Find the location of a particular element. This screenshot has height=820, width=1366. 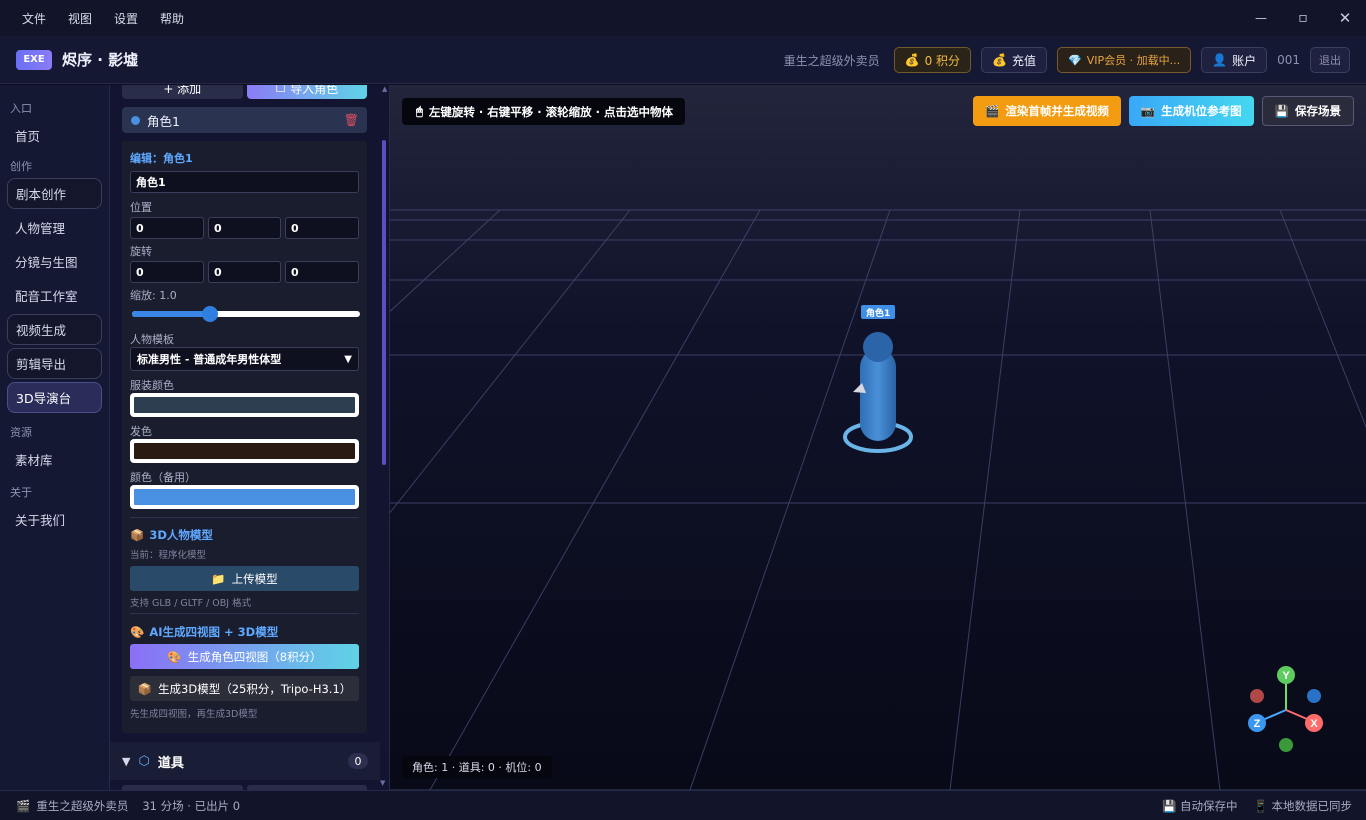

status-user: 🎬 重生之超级外卖员 is located at coordinates (72, 806).